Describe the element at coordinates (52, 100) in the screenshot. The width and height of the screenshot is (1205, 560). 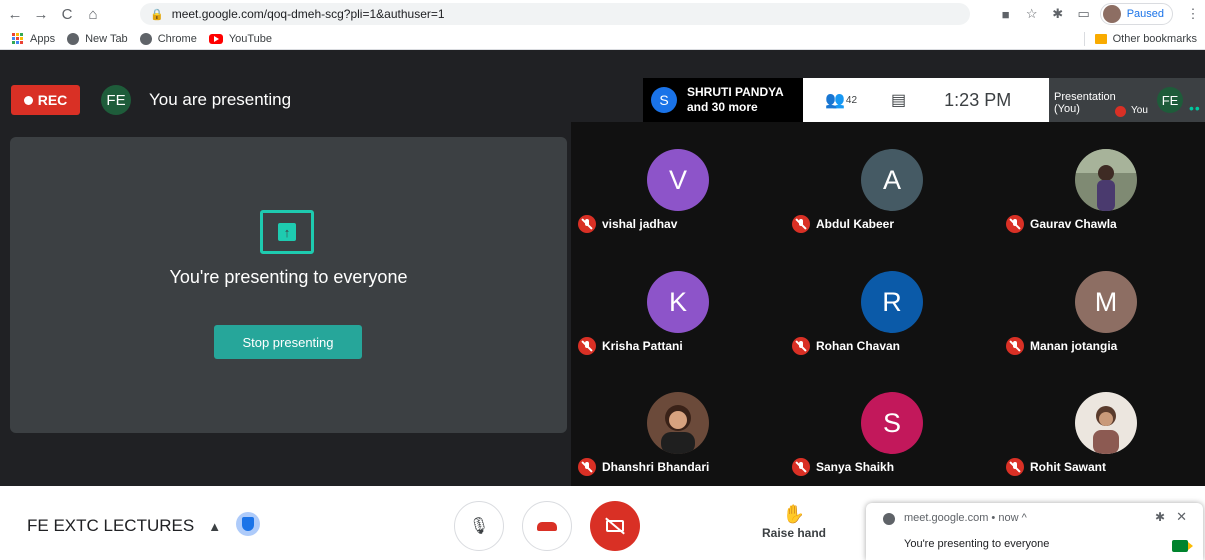
I see `rec-label: REC` at that location.